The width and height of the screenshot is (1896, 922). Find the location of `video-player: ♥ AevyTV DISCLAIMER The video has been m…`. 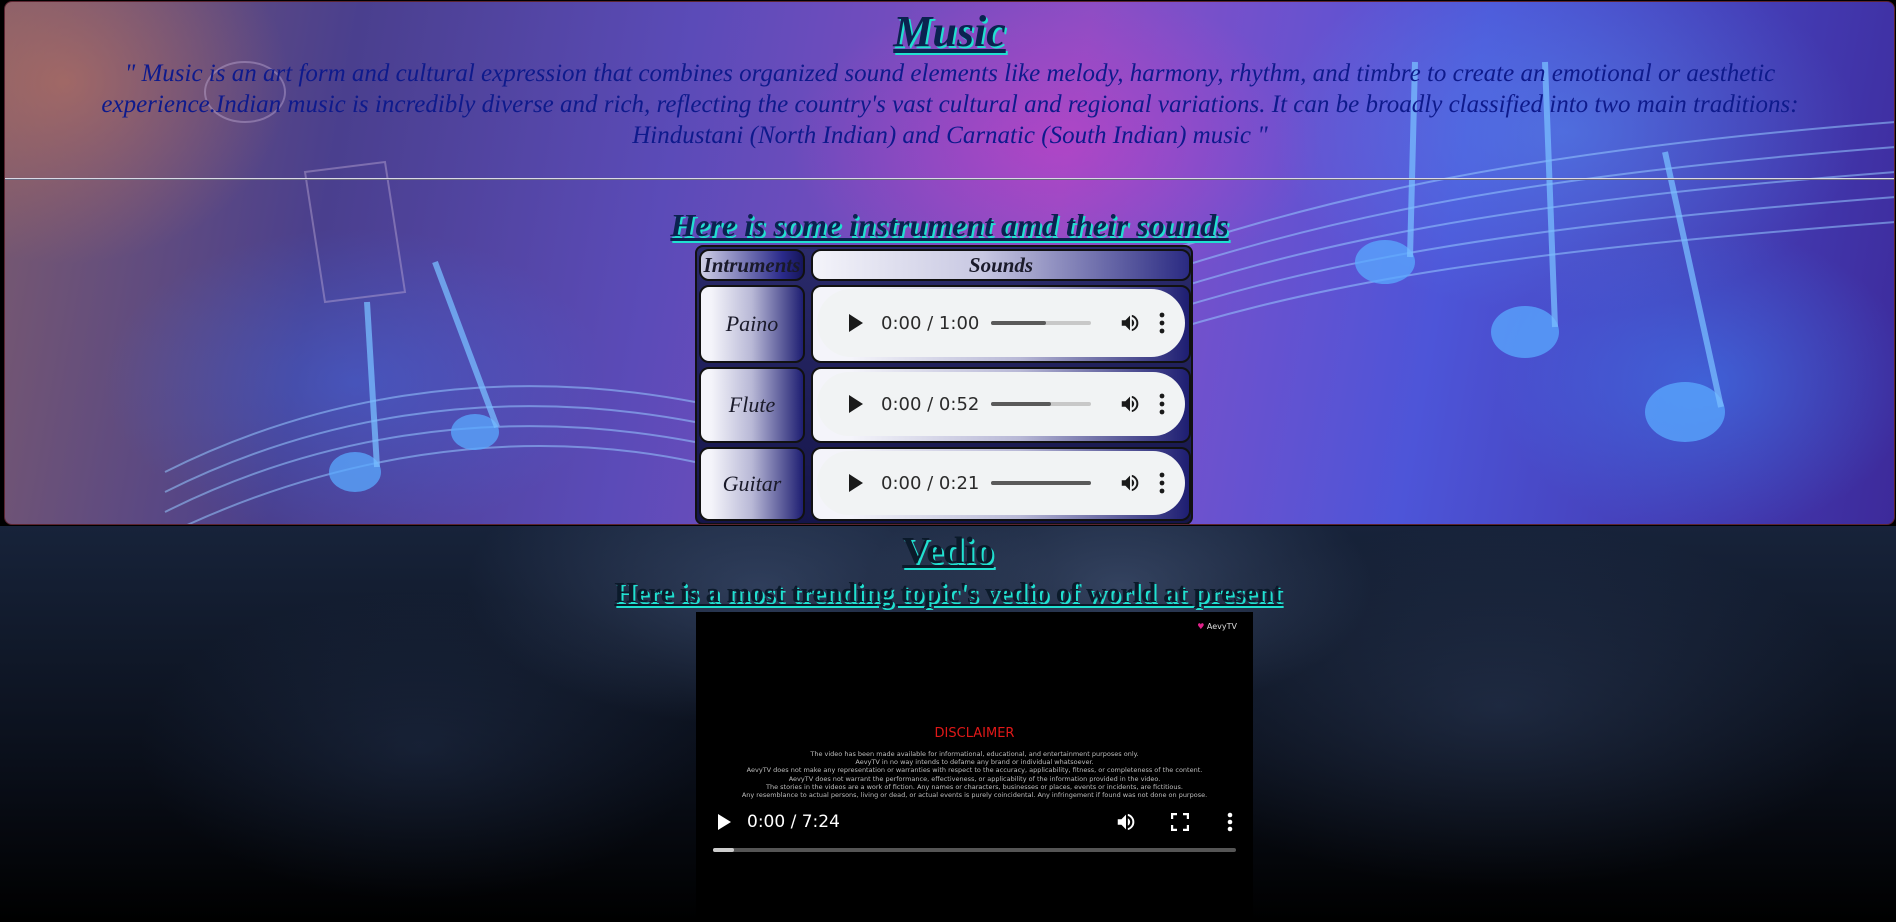

video-player: ♥ AevyTV DISCLAIMER The video has been m… is located at coordinates (974, 767).